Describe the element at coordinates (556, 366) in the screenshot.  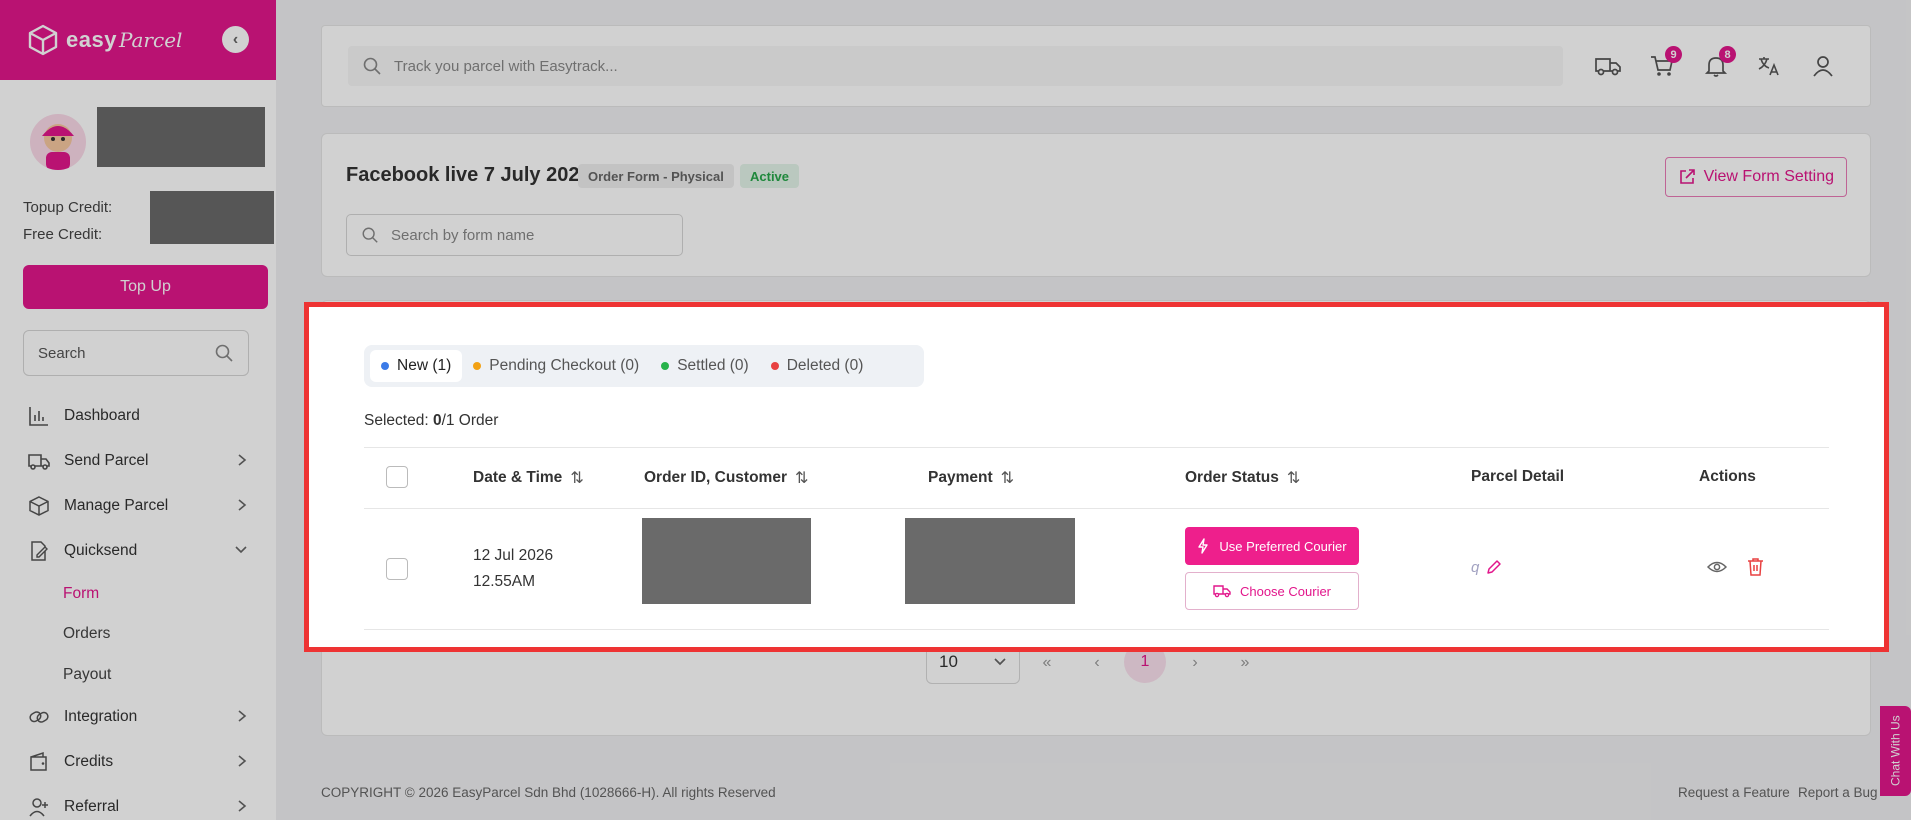
I see `tab-pending-checkout: Pending Checkout (0)` at that location.